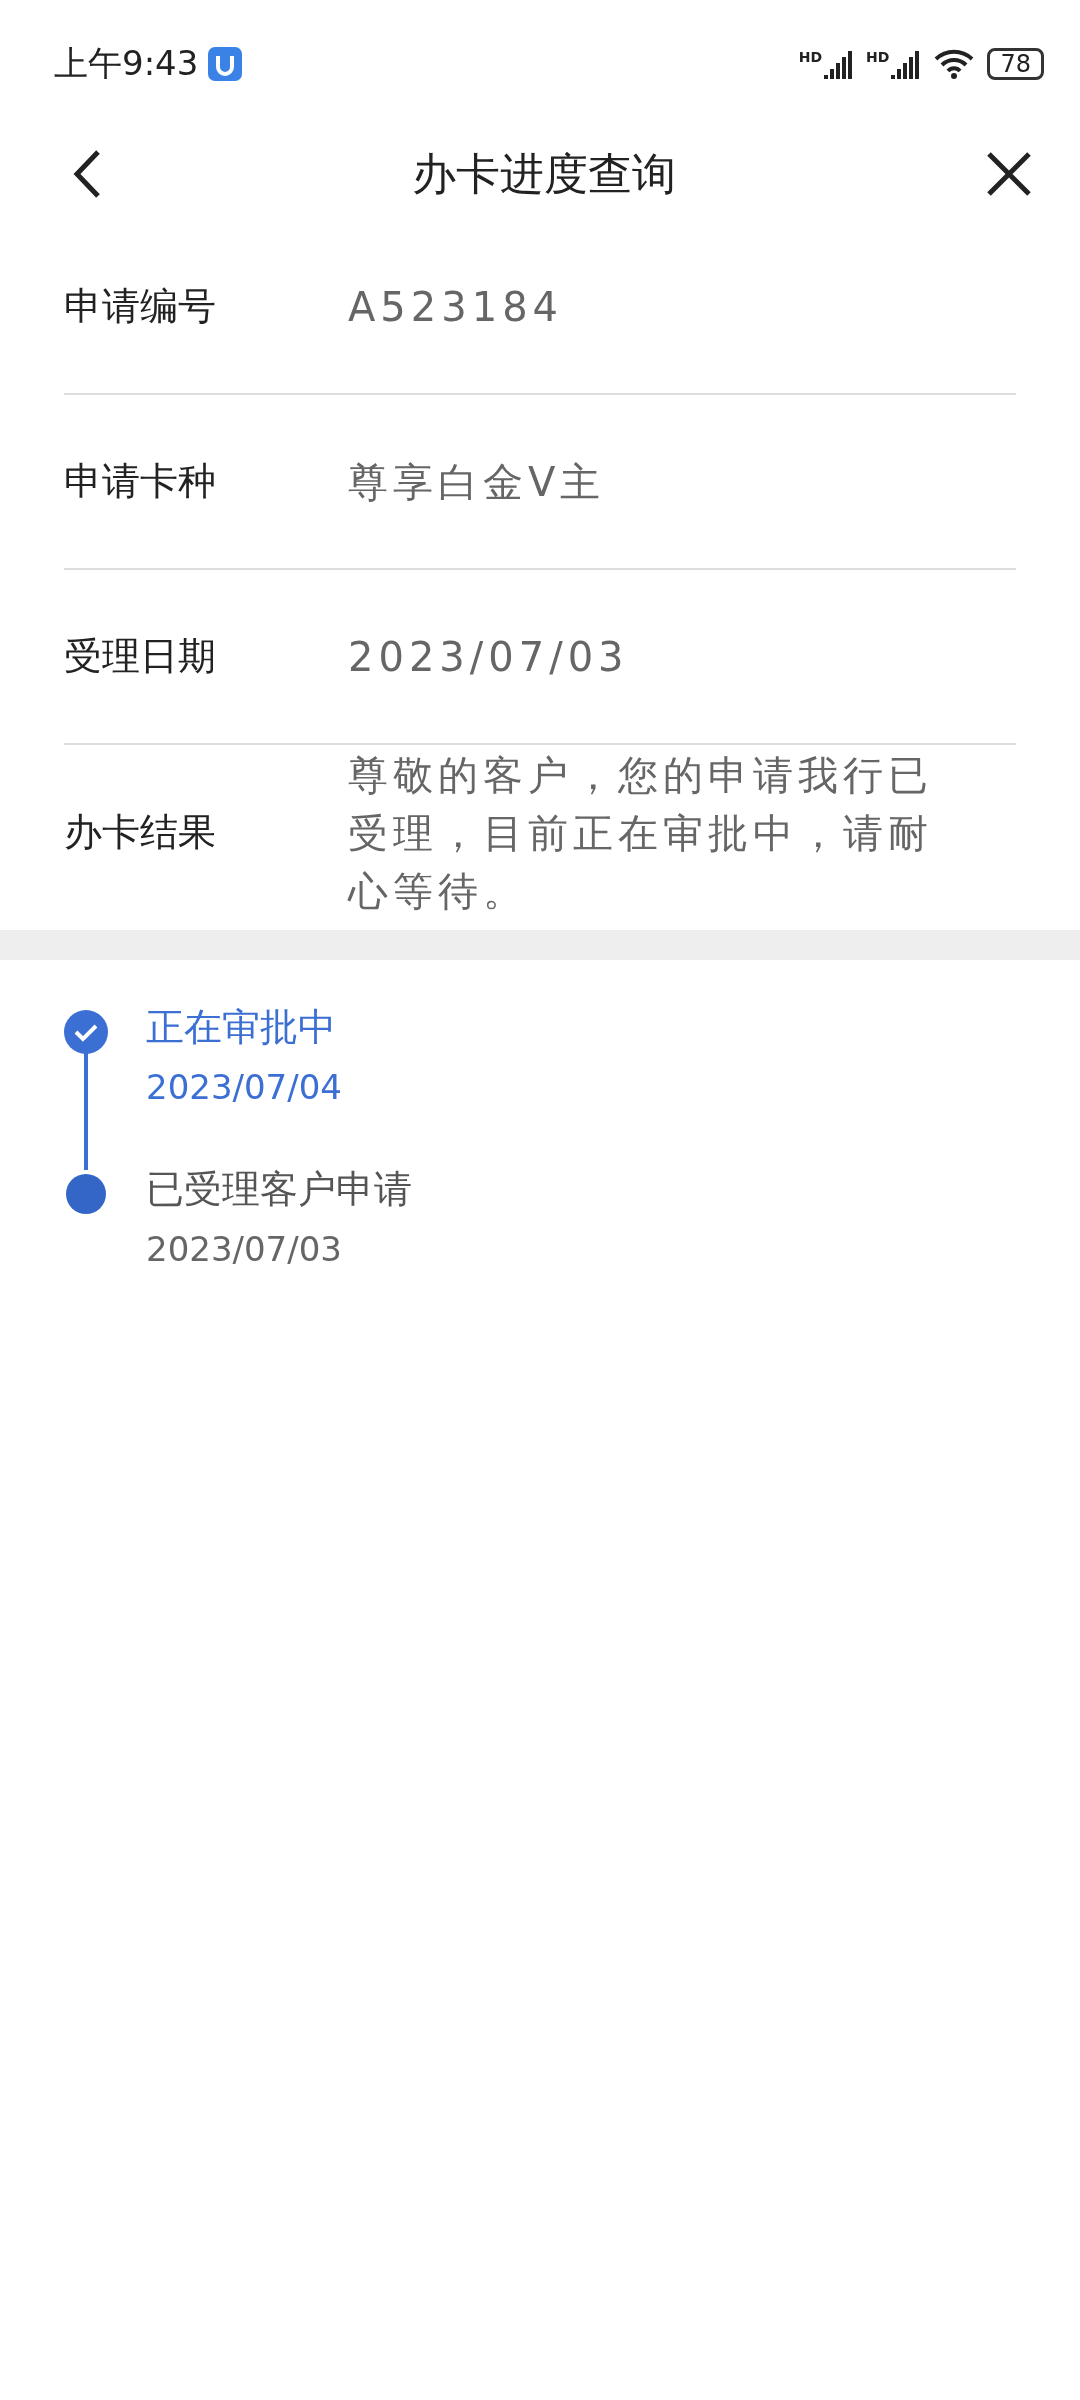  I want to click on status-time: 上午9:43, so click(126, 63).